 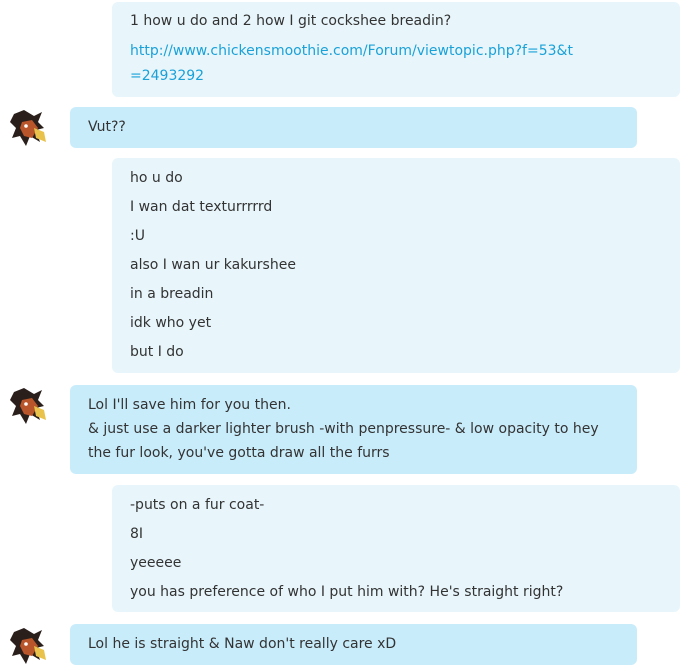 What do you see at coordinates (167, 76) in the screenshot?
I see `message-link: =2493292` at bounding box center [167, 76].